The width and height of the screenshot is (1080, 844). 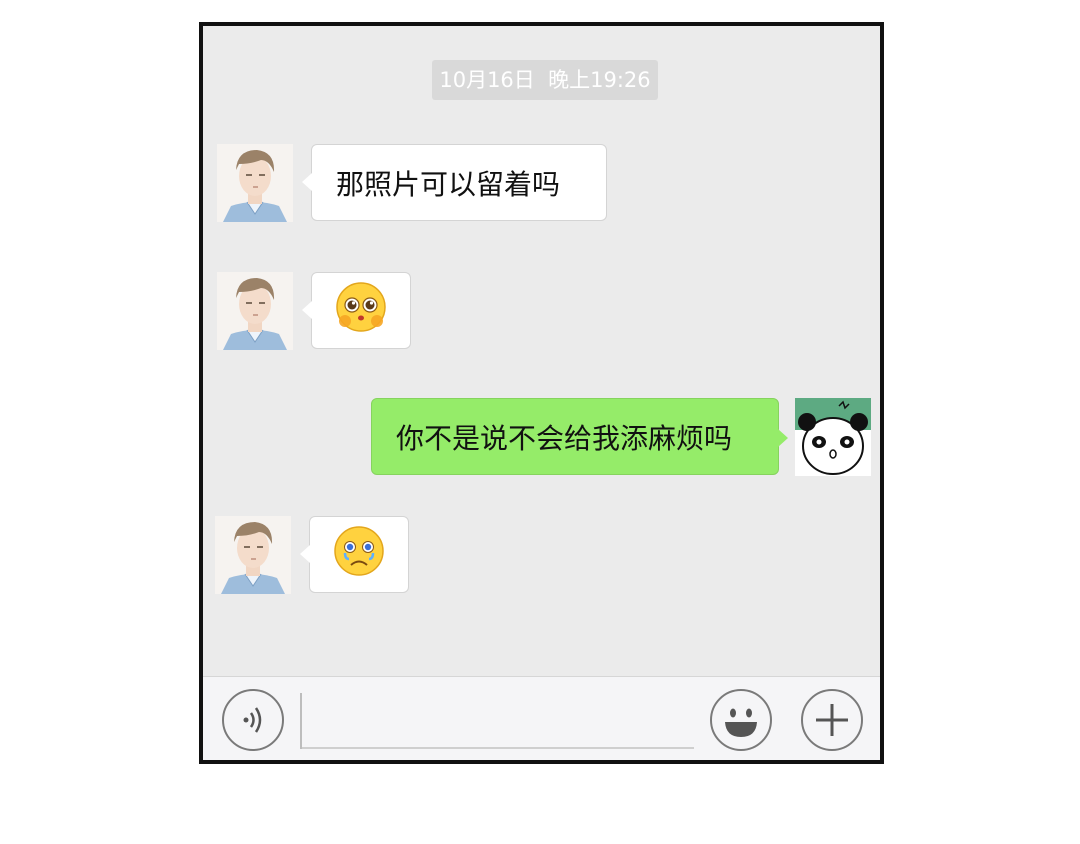 I want to click on voice-button, so click(x=253, y=720).